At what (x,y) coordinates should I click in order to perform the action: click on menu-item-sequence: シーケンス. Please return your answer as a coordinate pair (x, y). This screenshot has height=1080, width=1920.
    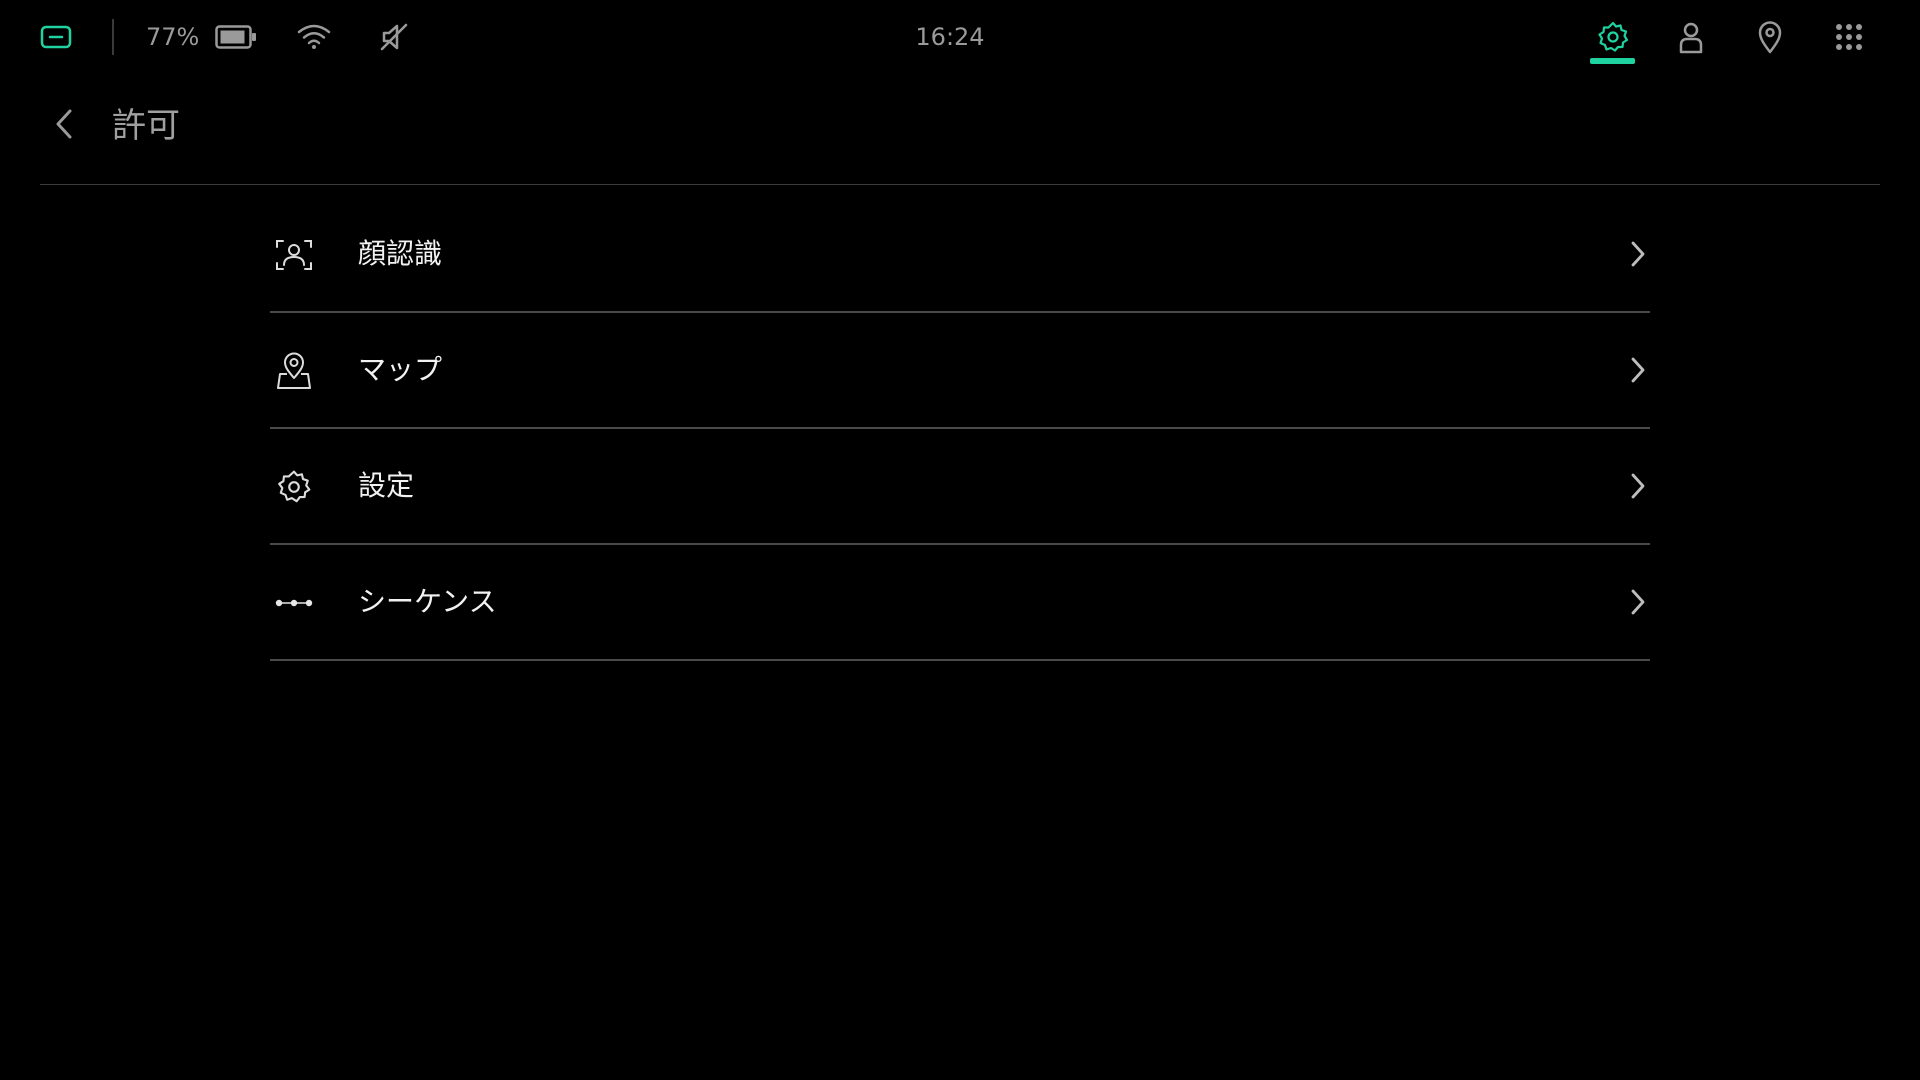
    Looking at the image, I should click on (960, 603).